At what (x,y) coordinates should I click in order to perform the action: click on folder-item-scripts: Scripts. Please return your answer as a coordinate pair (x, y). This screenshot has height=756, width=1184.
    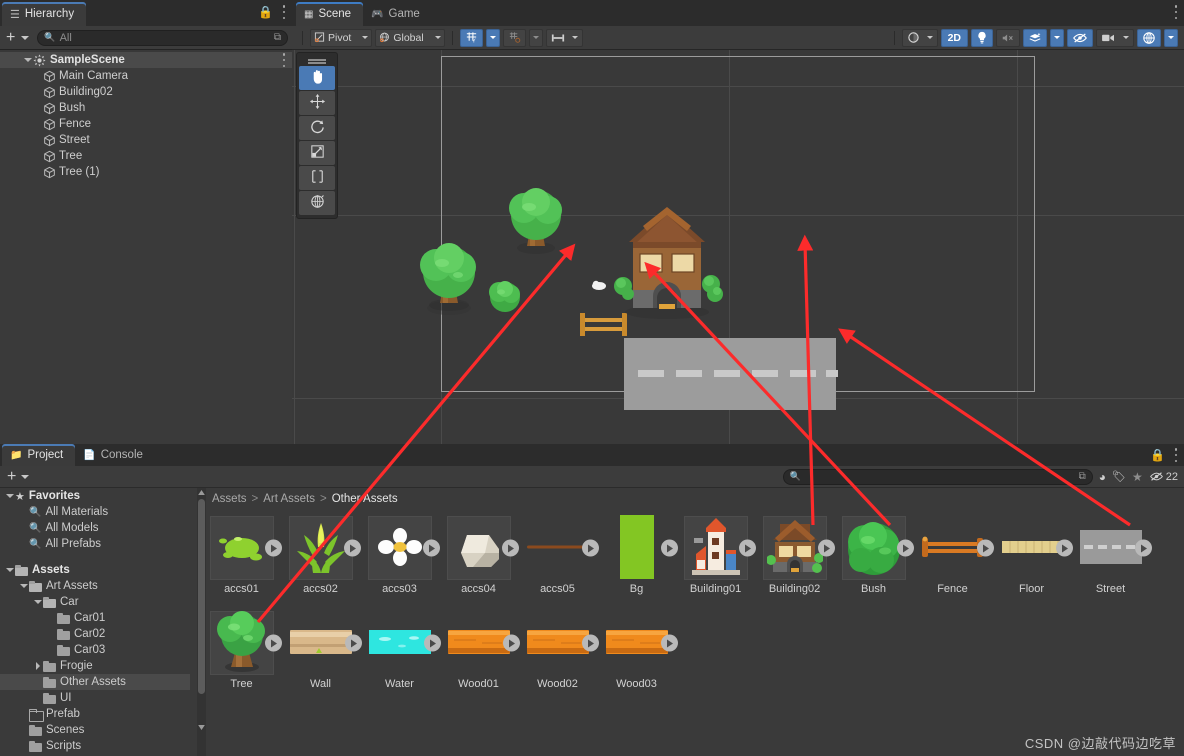
    Looking at the image, I should click on (95, 746).